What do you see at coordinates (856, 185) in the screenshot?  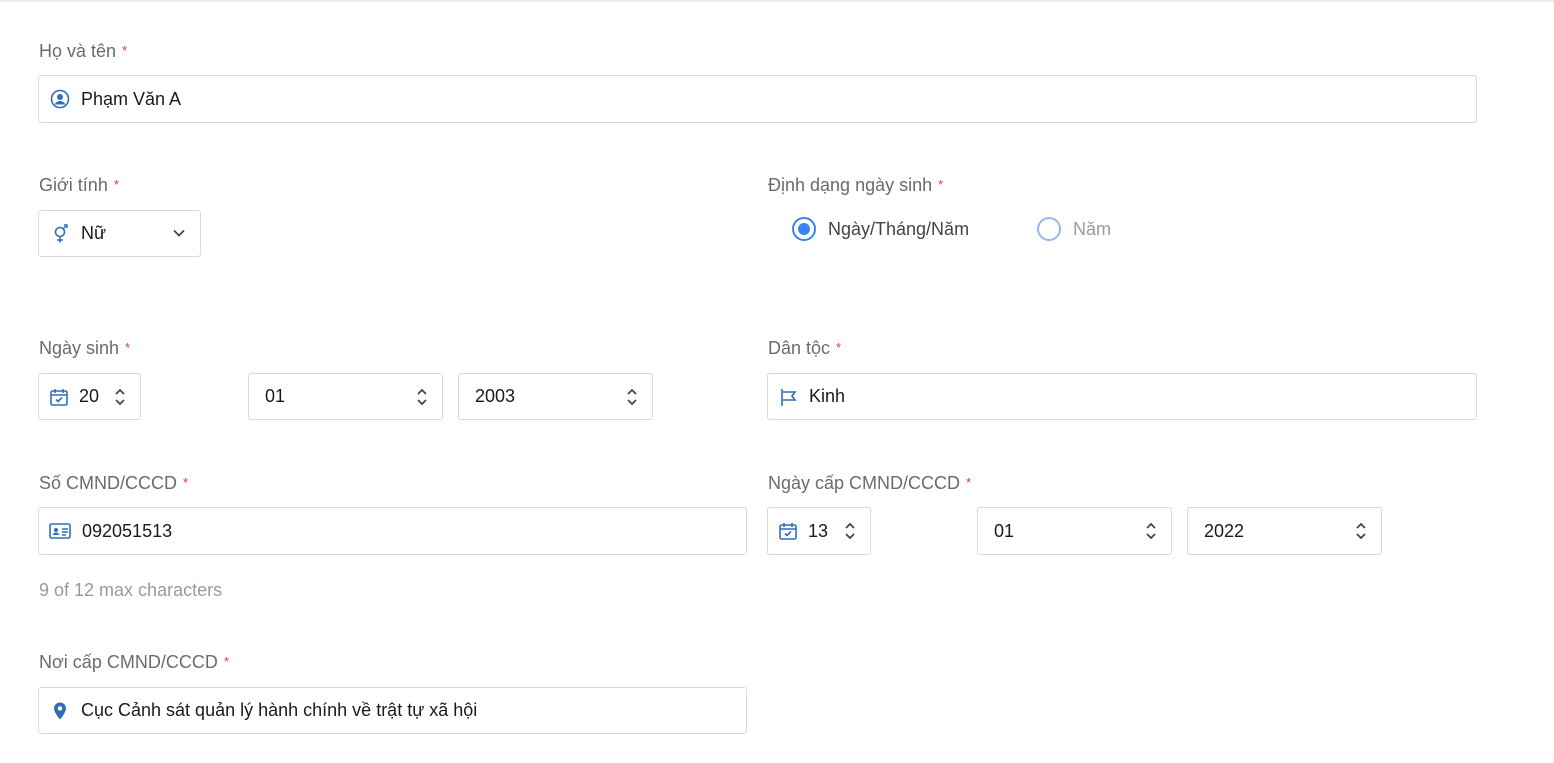 I see `dob-format-label: Định dạng ngày sinh *` at bounding box center [856, 185].